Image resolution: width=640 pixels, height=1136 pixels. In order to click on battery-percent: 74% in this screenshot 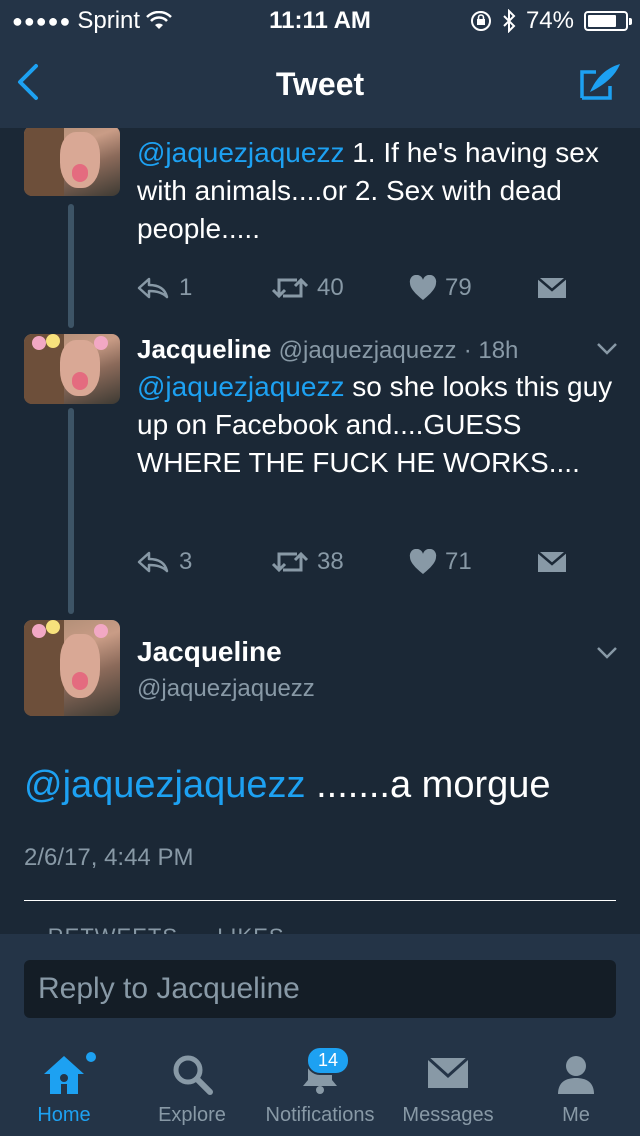, I will do `click(549, 20)`.